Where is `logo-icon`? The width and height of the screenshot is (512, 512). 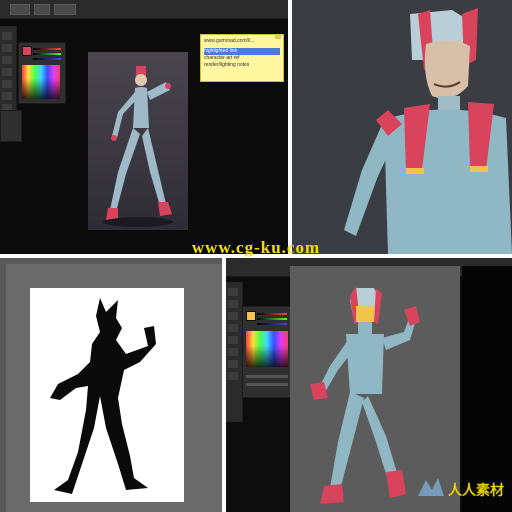 logo-icon is located at coordinates (431, 488).